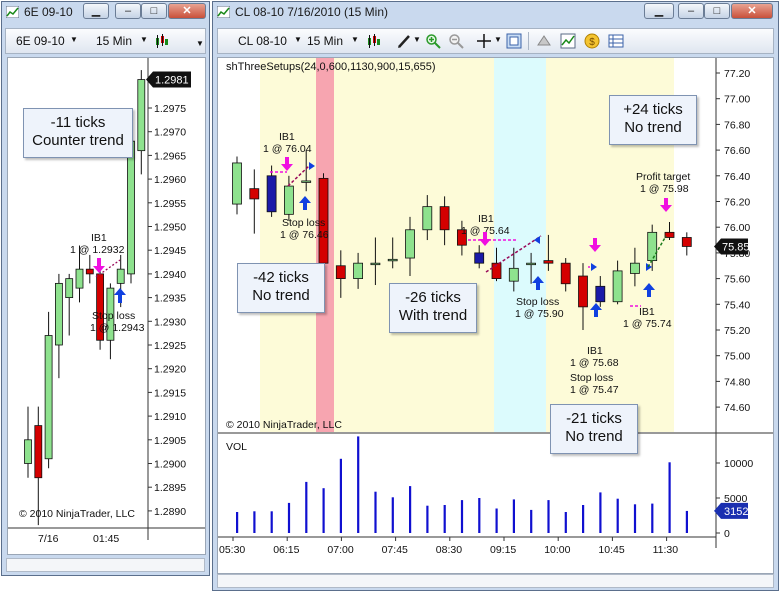 The height and width of the screenshot is (591, 779). Describe the element at coordinates (568, 41) in the screenshot. I see `indicators-icon` at that location.